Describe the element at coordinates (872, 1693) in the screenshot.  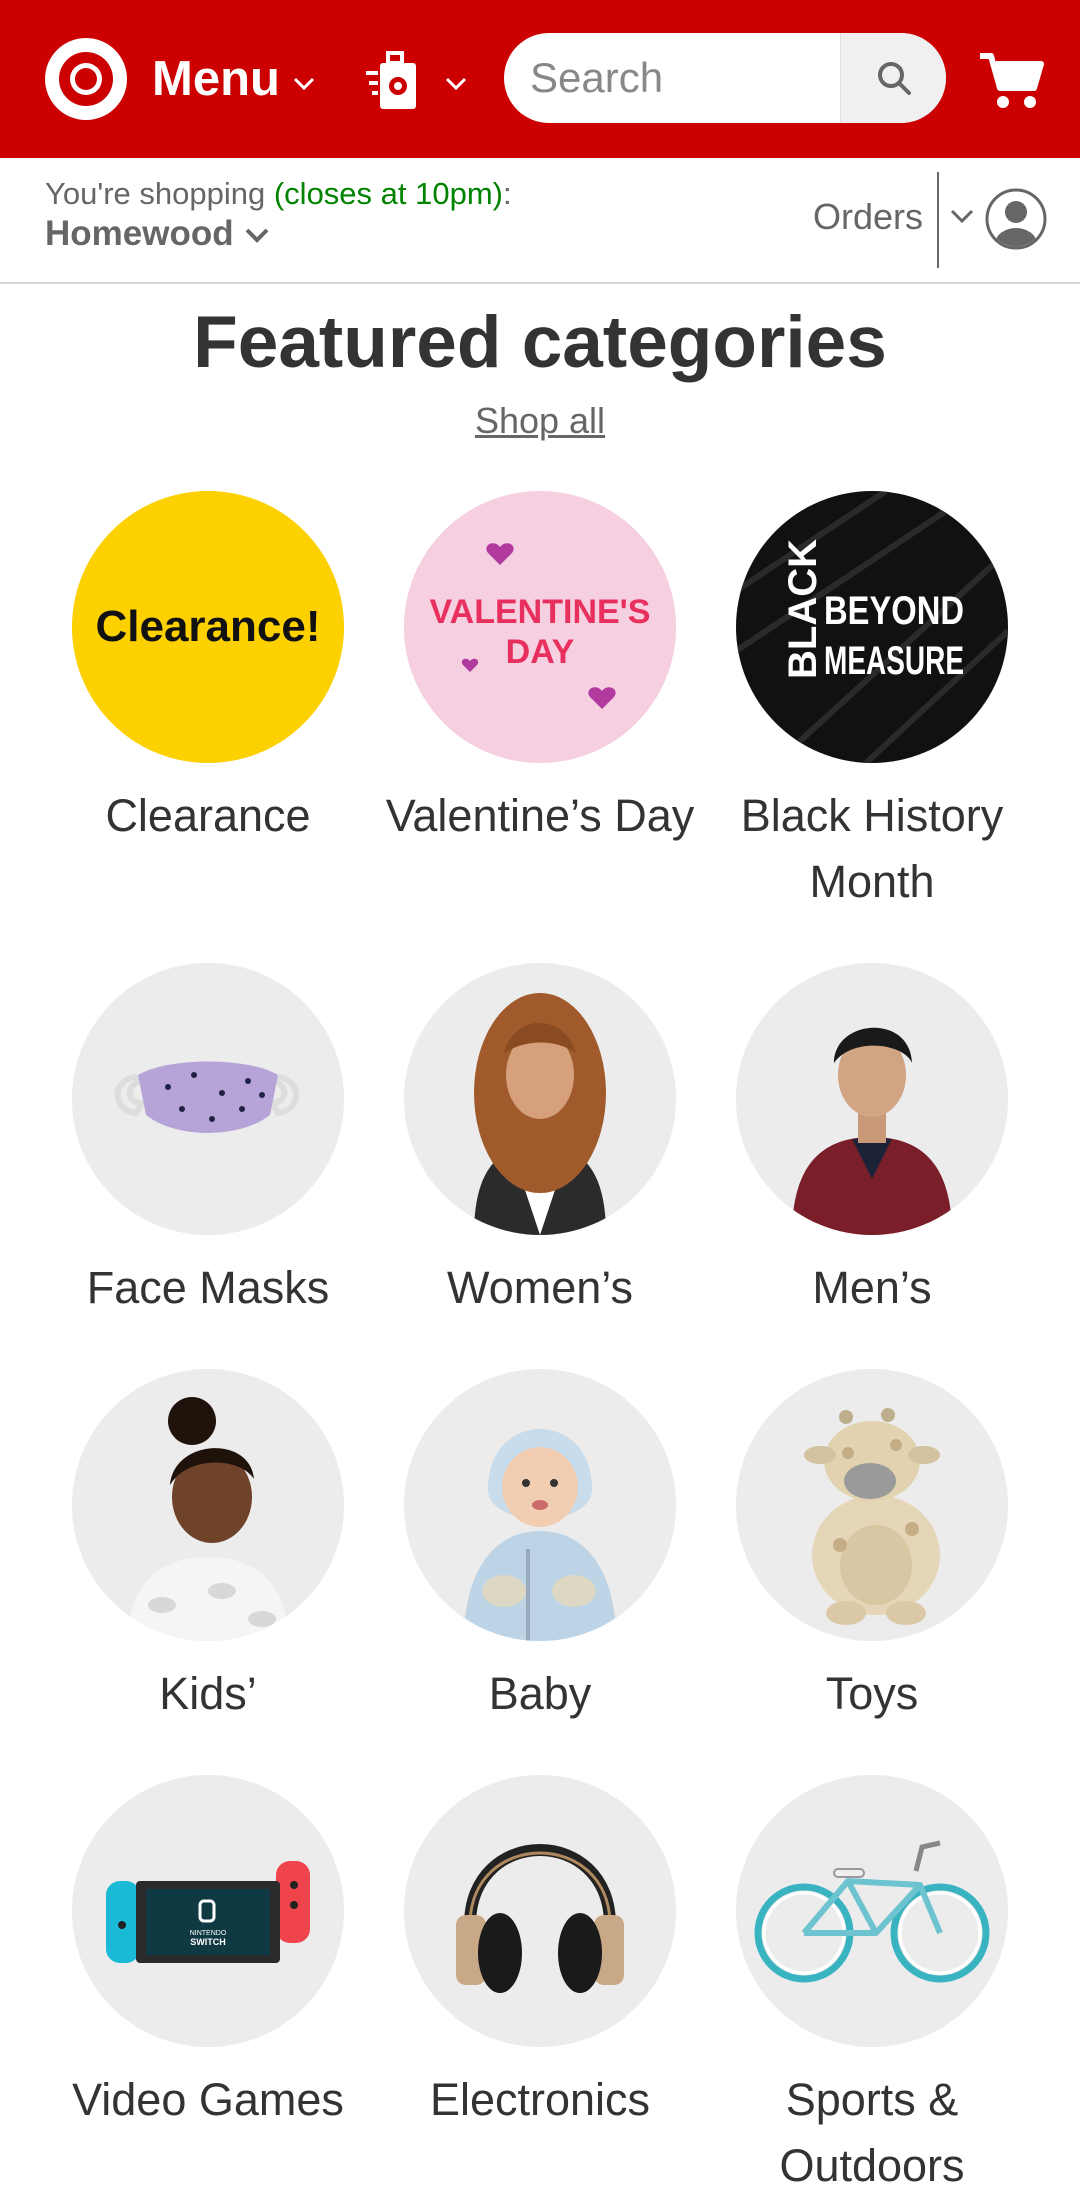
I see `category-label: Toys` at that location.